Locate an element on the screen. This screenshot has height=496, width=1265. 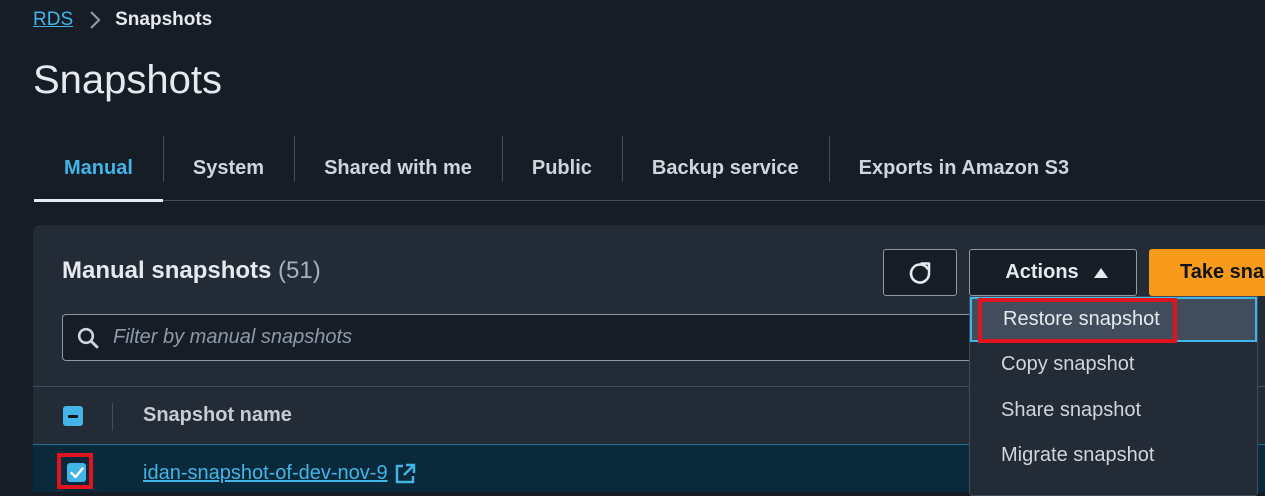
panel-title: Manual snapshots (51) is located at coordinates (191, 271).